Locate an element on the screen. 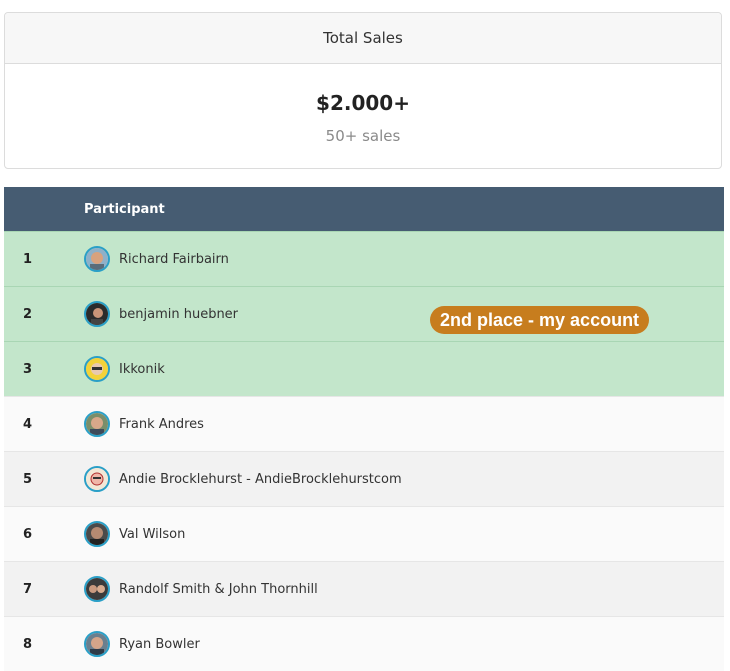  table-row: 6 Val Wilson is located at coordinates (364, 533).